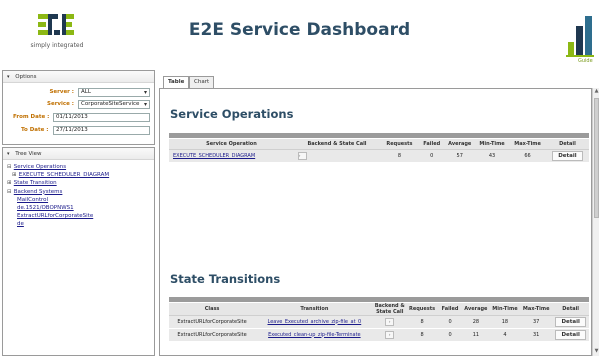 This screenshot has height=356, width=599. Describe the element at coordinates (422, 309) in the screenshot. I see `column-header: Requests` at that location.